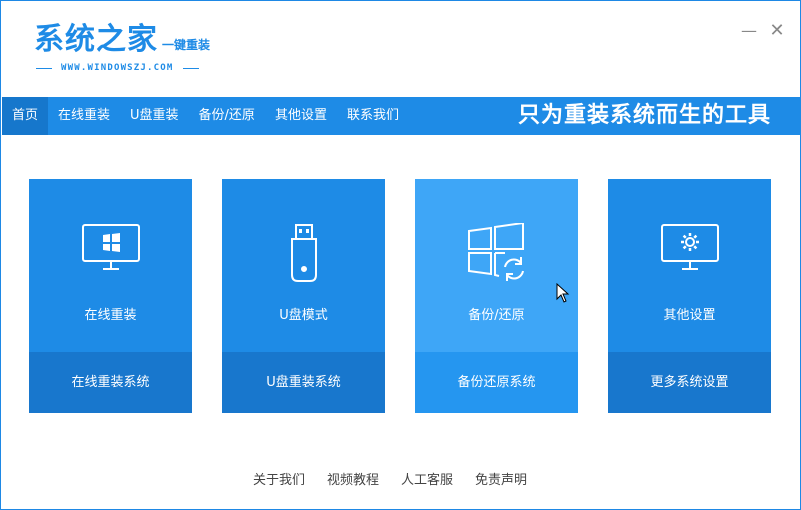  What do you see at coordinates (154, 116) in the screenshot?
I see `nav-item-usb-reinstall: U盘重装` at bounding box center [154, 116].